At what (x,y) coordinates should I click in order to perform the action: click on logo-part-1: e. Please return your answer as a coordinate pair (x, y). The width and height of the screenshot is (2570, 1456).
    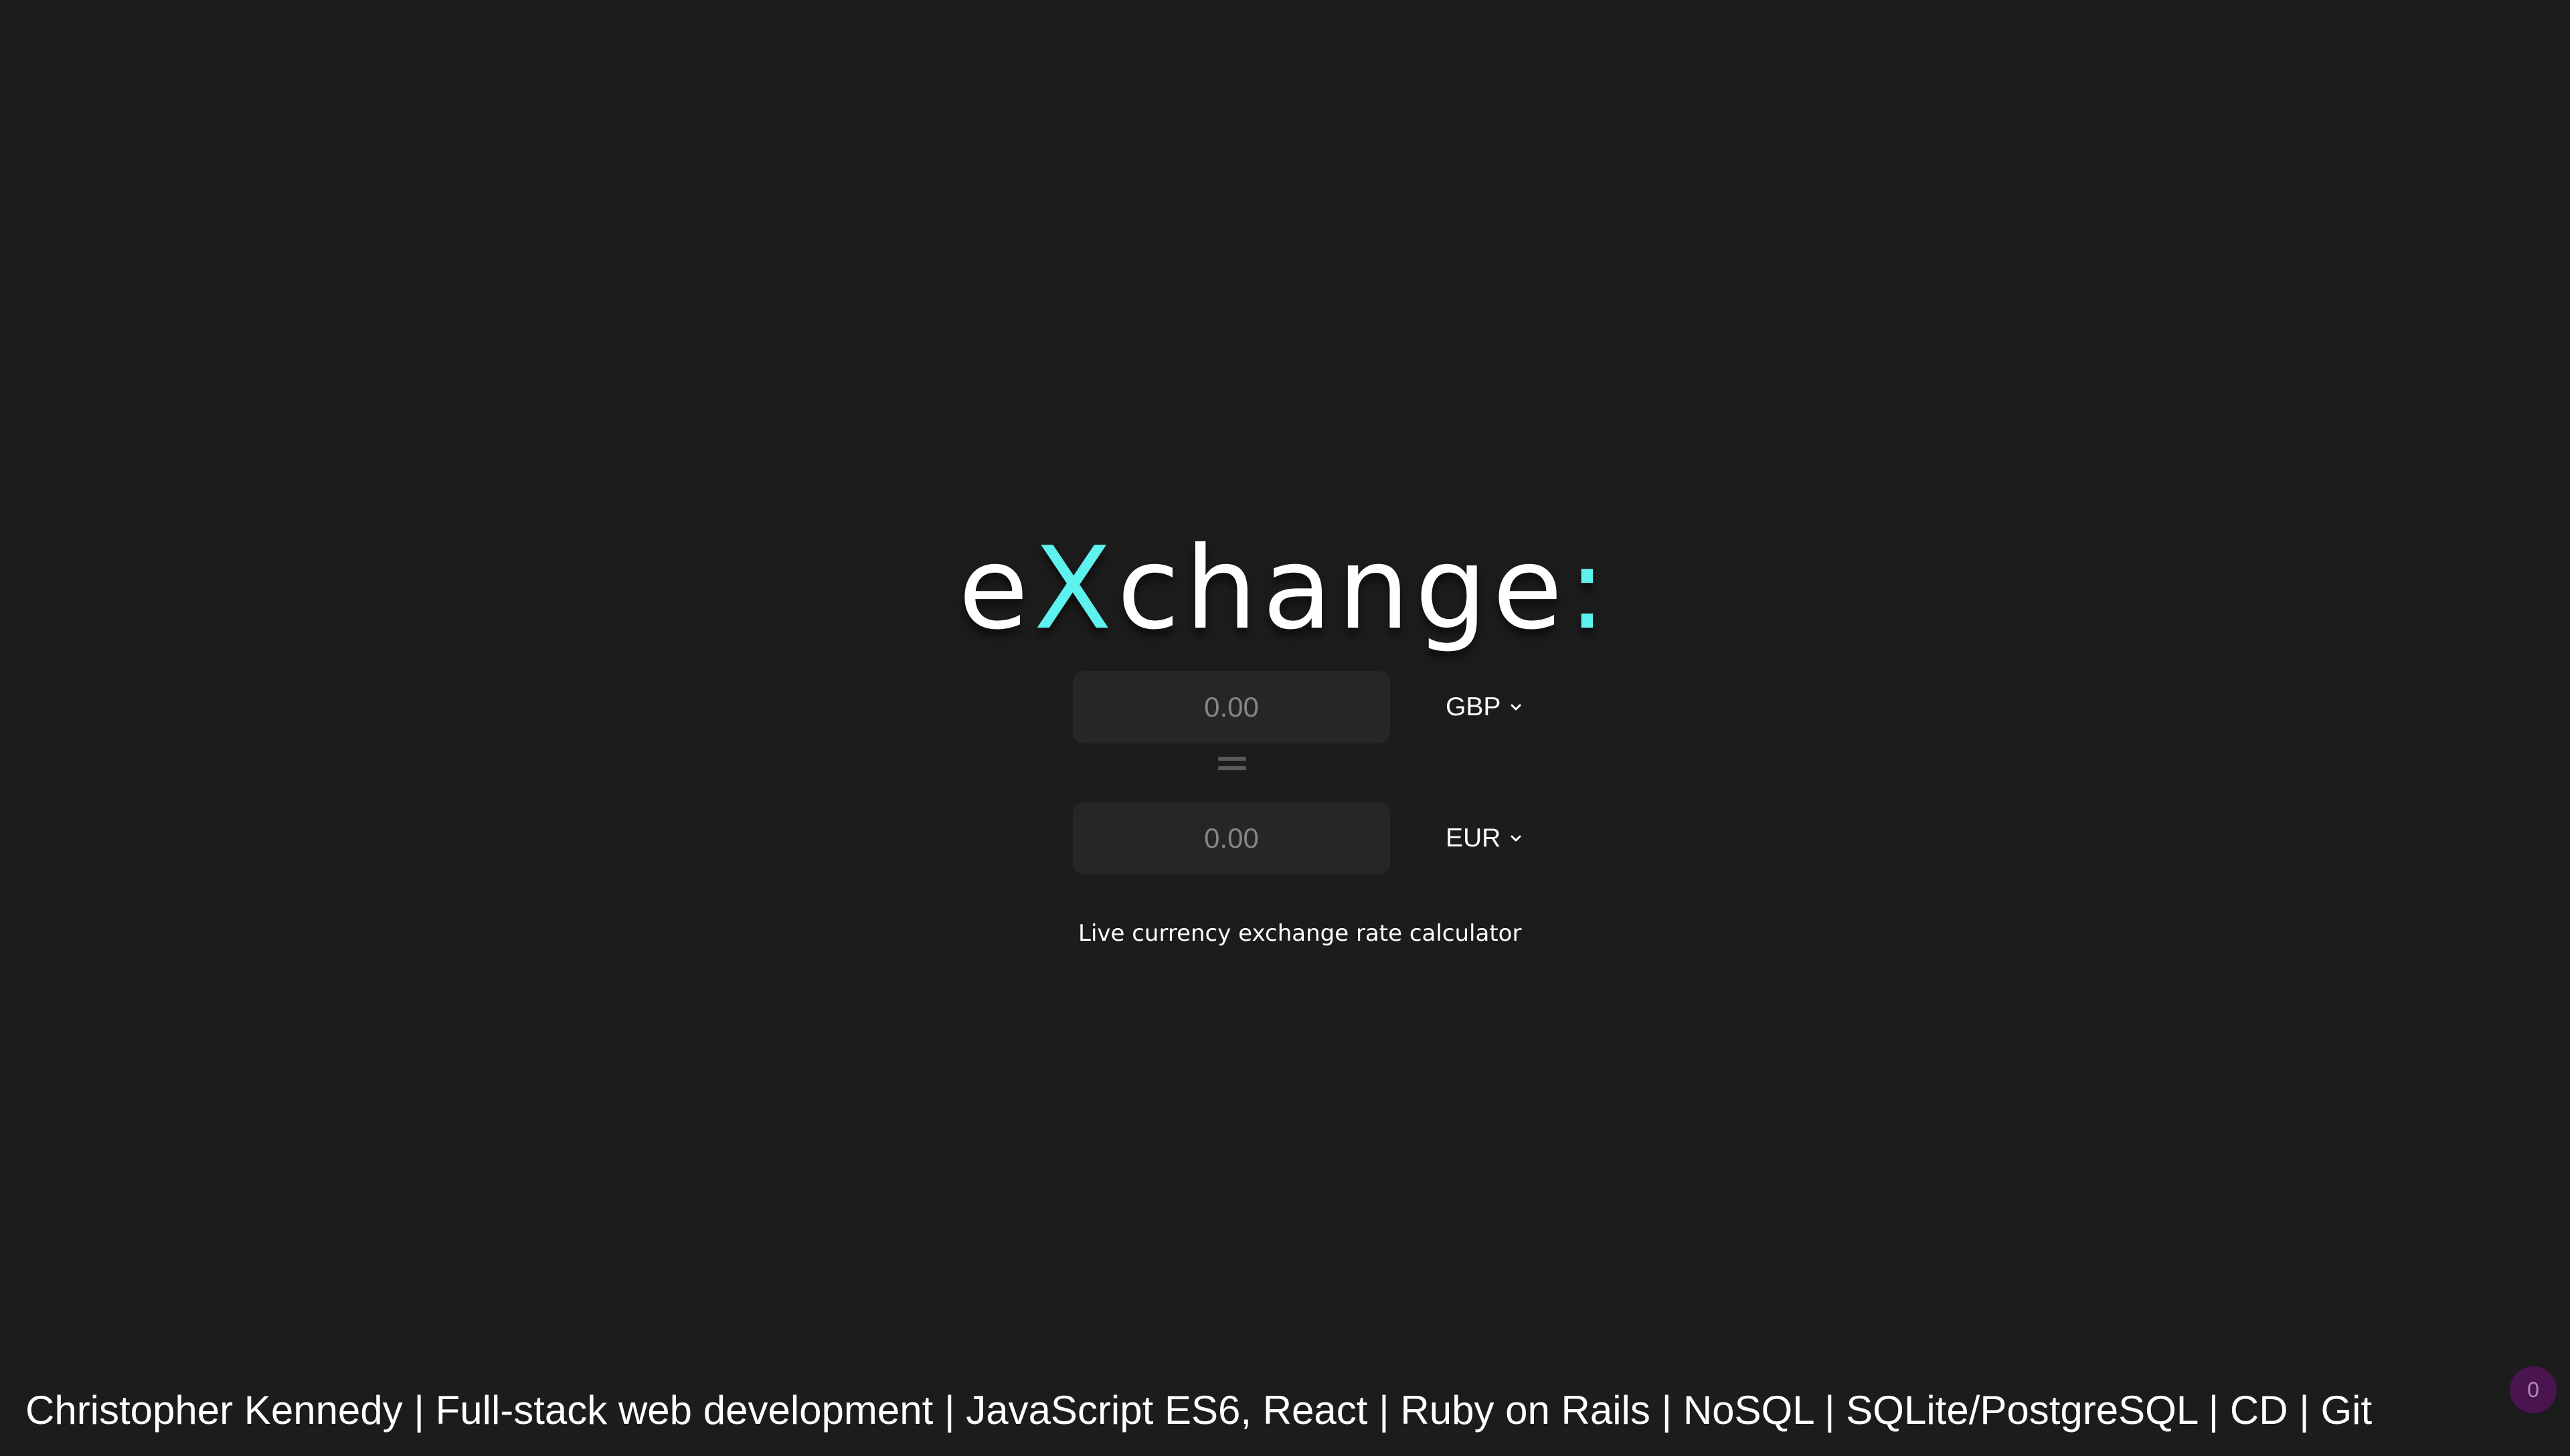
    Looking at the image, I should click on (996, 589).